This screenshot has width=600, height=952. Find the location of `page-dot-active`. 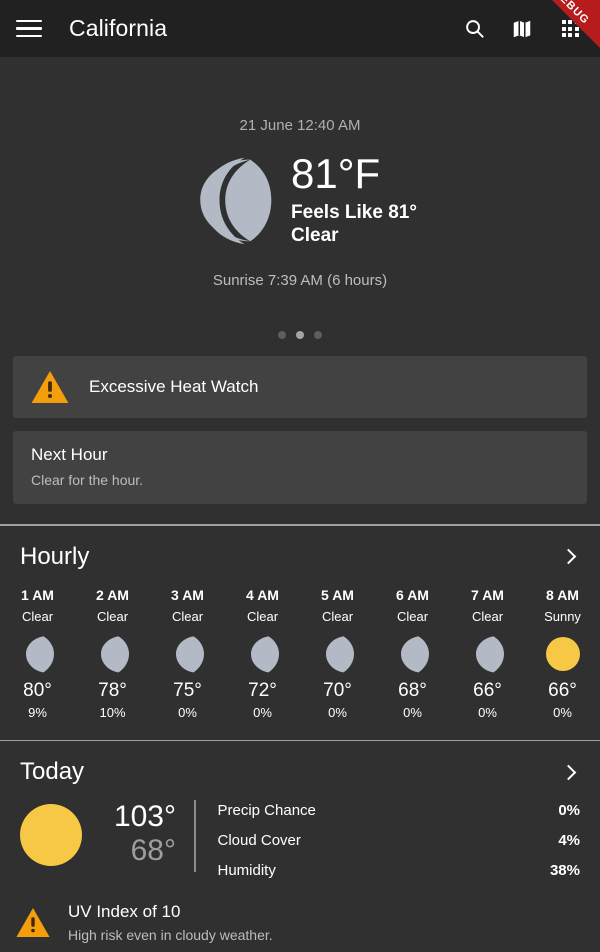

page-dot-active is located at coordinates (300, 335).